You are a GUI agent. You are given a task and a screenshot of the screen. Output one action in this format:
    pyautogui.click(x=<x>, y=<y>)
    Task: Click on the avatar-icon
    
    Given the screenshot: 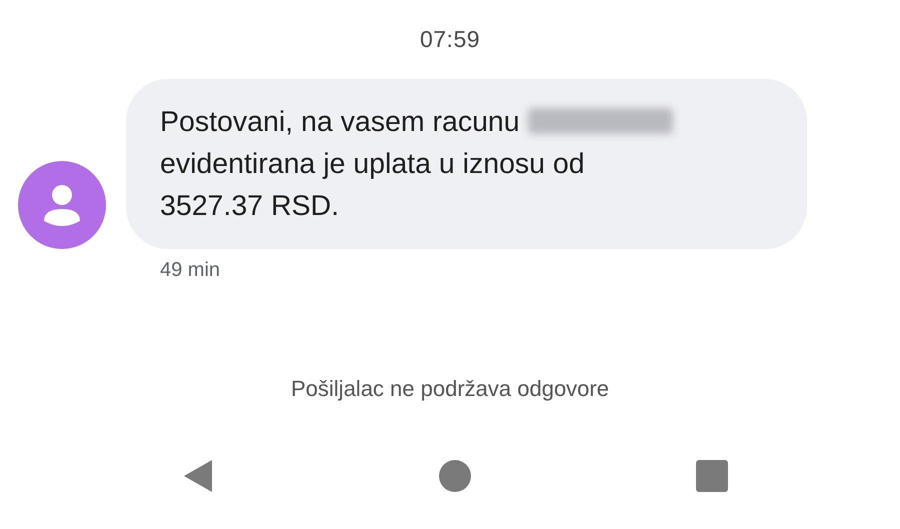 What is the action you would take?
    pyautogui.click(x=62, y=205)
    